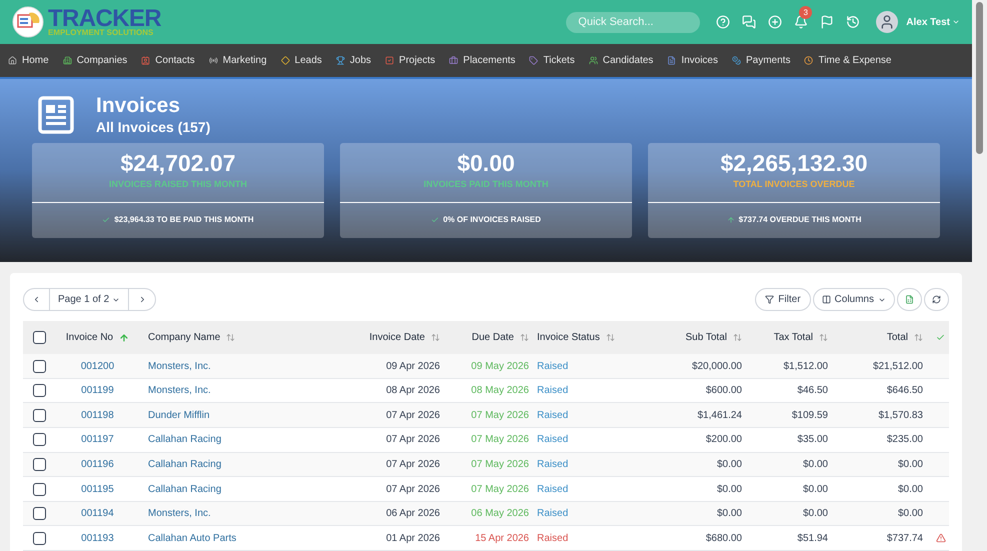  What do you see at coordinates (723, 391) in the screenshot?
I see `table-cell-text: $600.00` at bounding box center [723, 391].